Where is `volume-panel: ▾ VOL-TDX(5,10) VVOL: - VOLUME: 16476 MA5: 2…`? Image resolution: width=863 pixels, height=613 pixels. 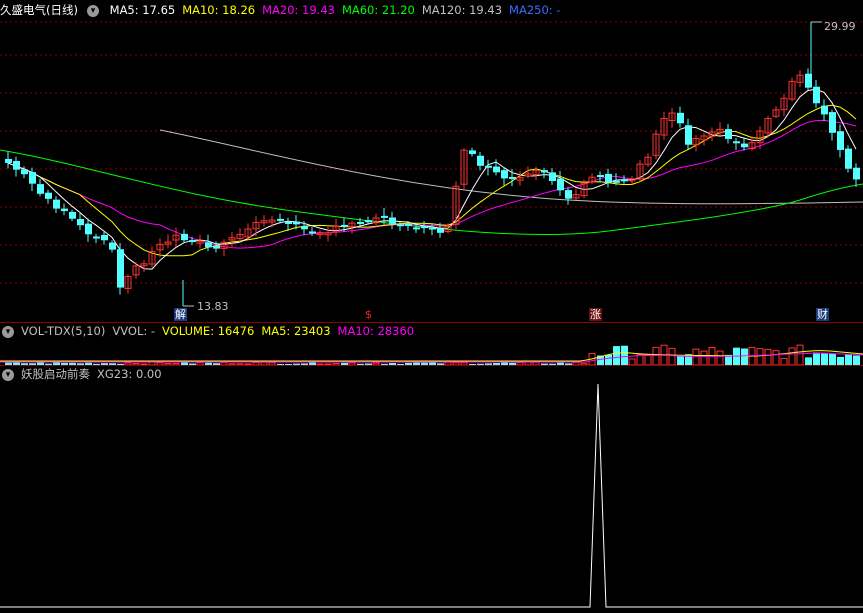
volume-panel: ▾ VOL-TDX(5,10) VVOL: - VOLUME: 16476 MA5: 2… is located at coordinates (431, 344).